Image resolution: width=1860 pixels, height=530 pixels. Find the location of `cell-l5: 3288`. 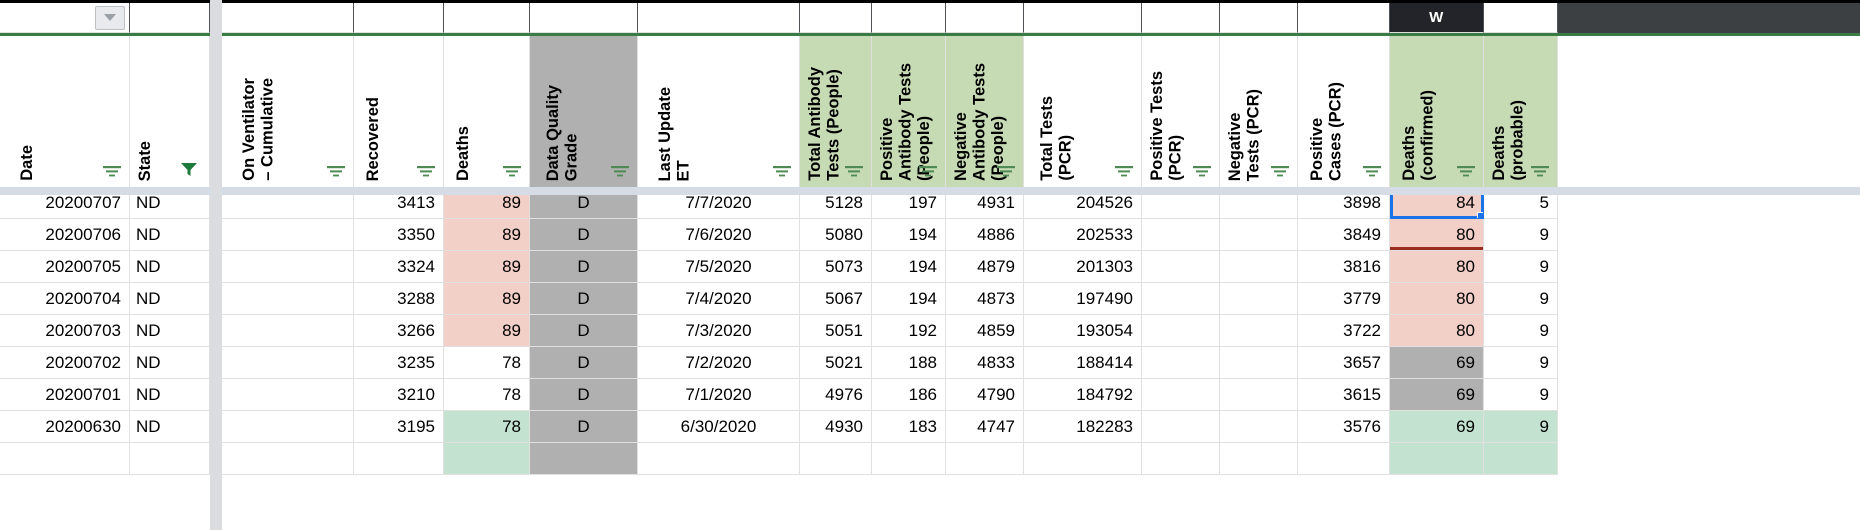

cell-l5: 3288 is located at coordinates (399, 299).